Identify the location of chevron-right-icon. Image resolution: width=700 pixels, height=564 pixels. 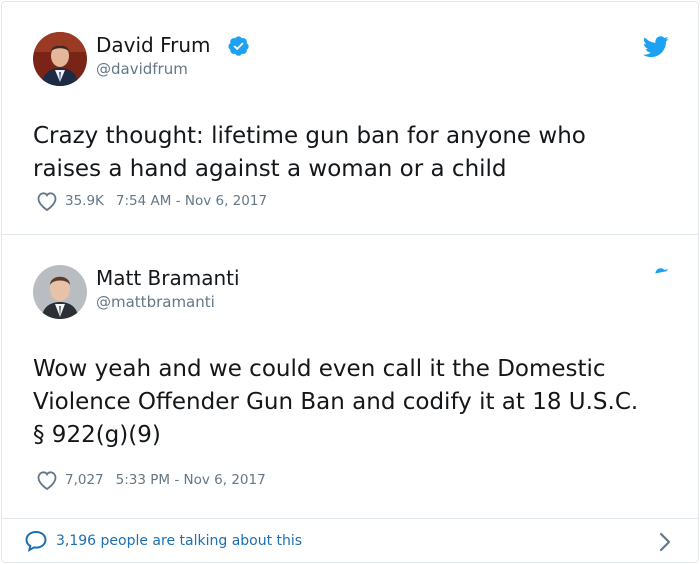
(665, 542).